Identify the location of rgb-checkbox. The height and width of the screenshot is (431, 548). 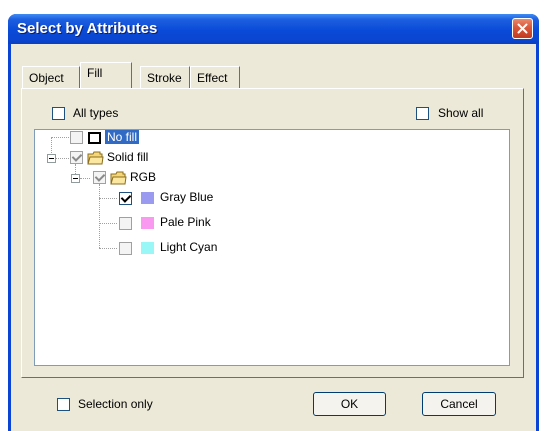
(99, 177).